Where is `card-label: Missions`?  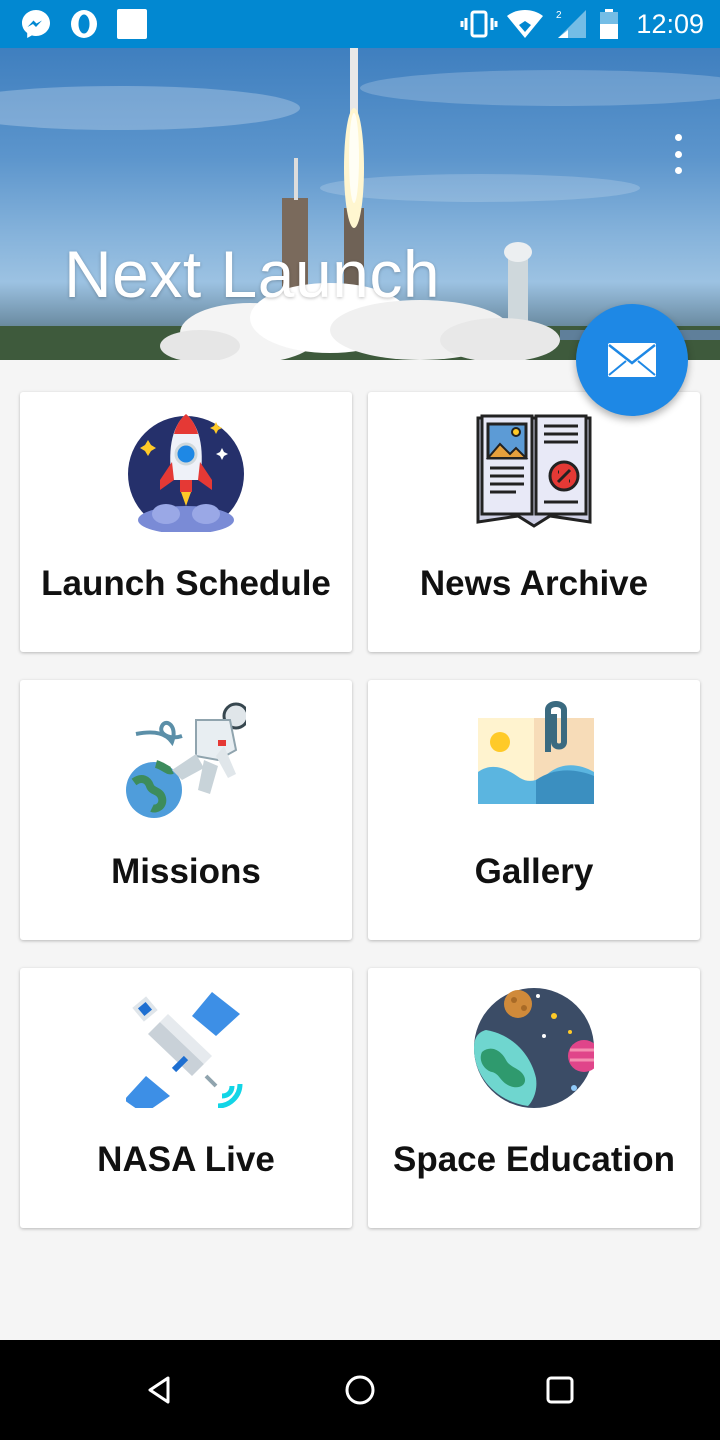 card-label: Missions is located at coordinates (186, 871).